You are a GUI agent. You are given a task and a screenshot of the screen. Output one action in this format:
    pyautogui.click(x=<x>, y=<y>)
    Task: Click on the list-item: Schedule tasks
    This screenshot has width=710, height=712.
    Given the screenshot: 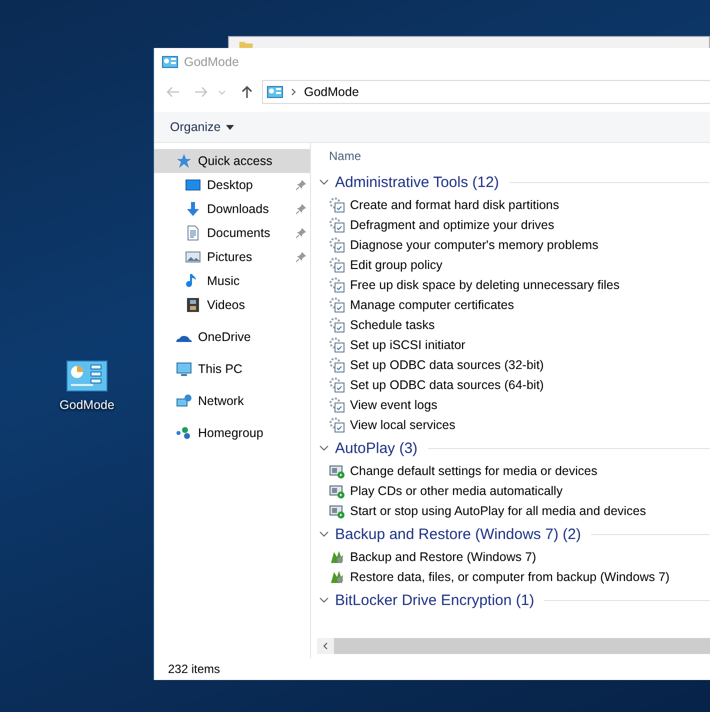 What is the action you would take?
    pyautogui.click(x=513, y=325)
    